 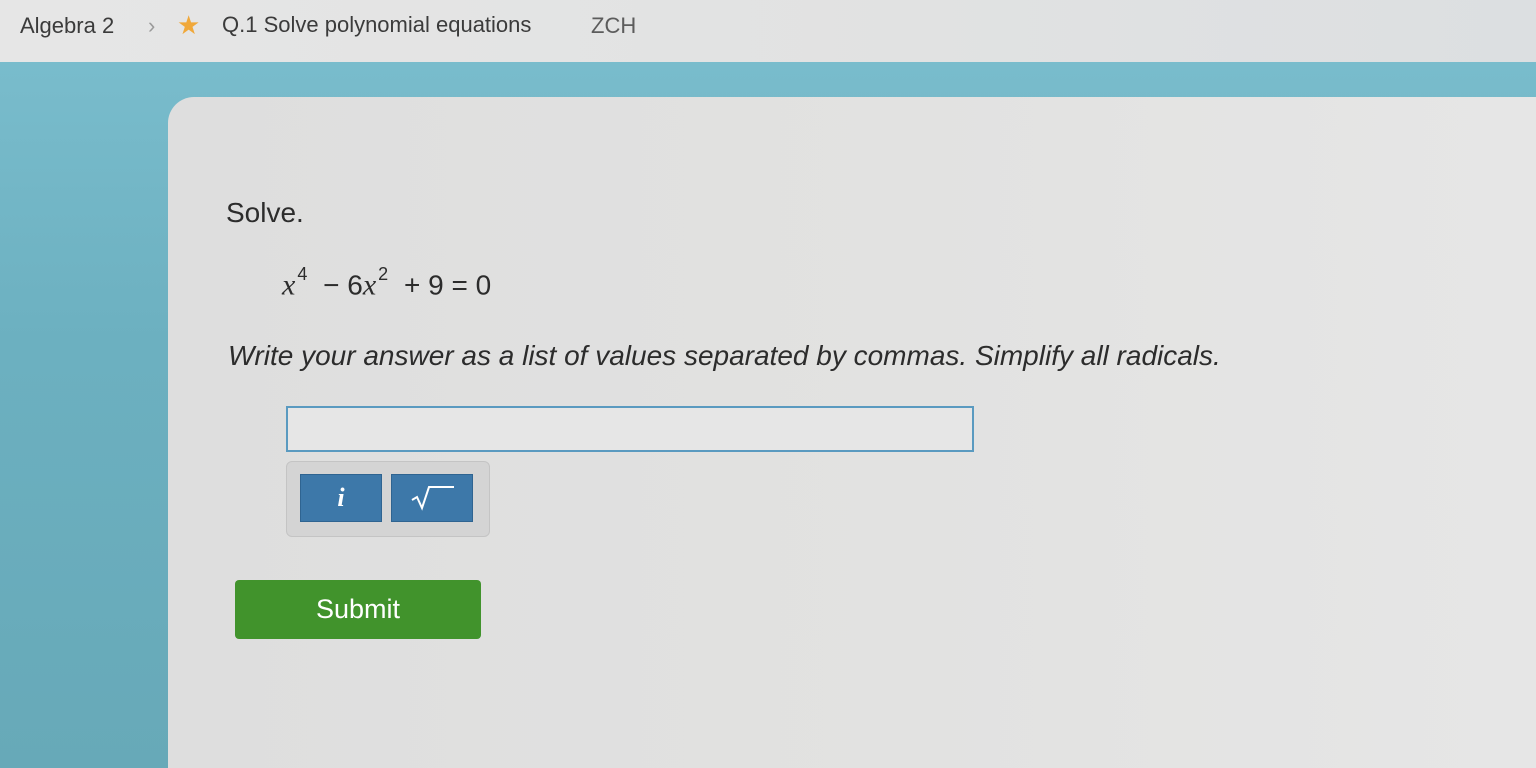 What do you see at coordinates (483, 285) in the screenshot?
I see `equation-rhs: 0` at bounding box center [483, 285].